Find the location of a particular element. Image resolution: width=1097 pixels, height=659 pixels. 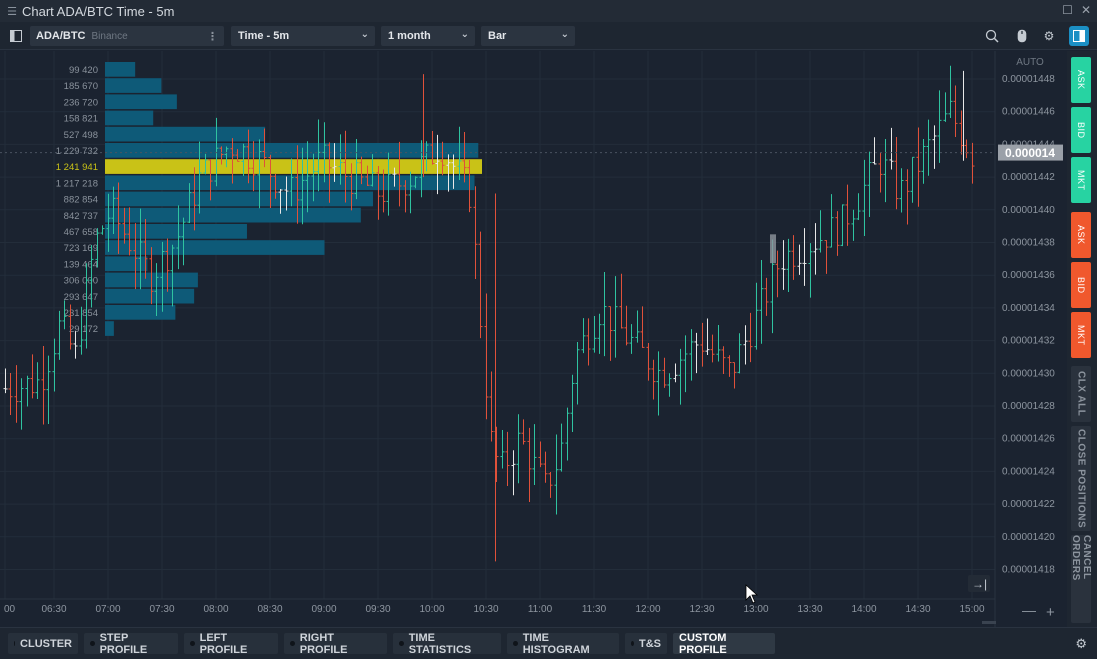

time-tick-label: 07:00 is located at coordinates (107, 609).